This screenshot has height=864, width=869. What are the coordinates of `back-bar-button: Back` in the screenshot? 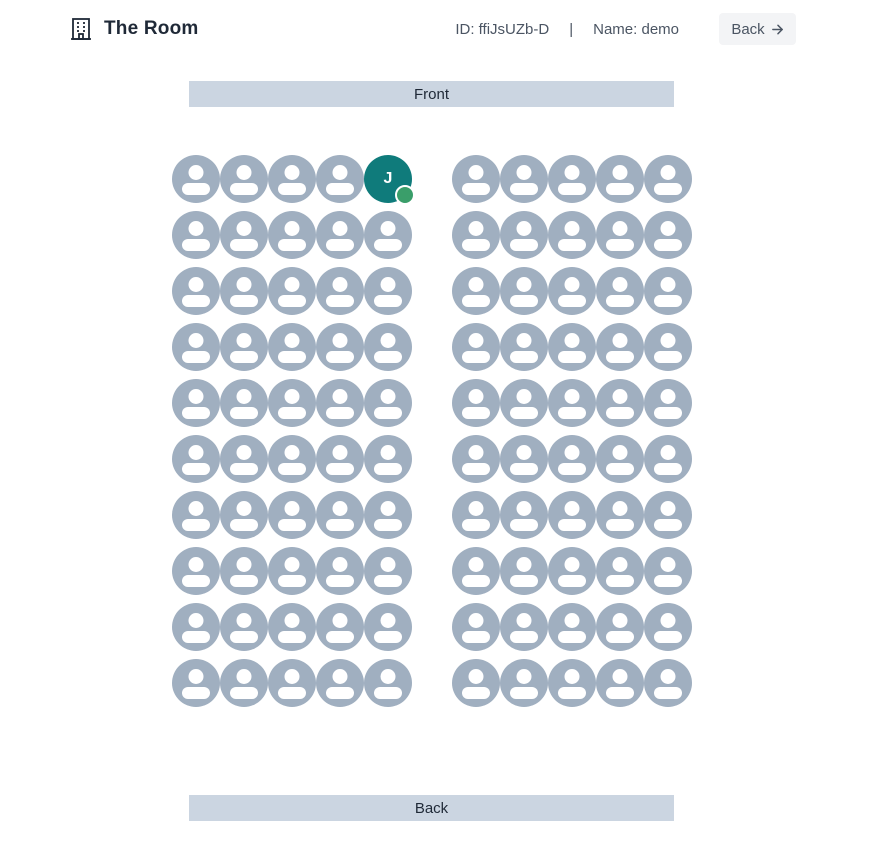 It's located at (431, 808).